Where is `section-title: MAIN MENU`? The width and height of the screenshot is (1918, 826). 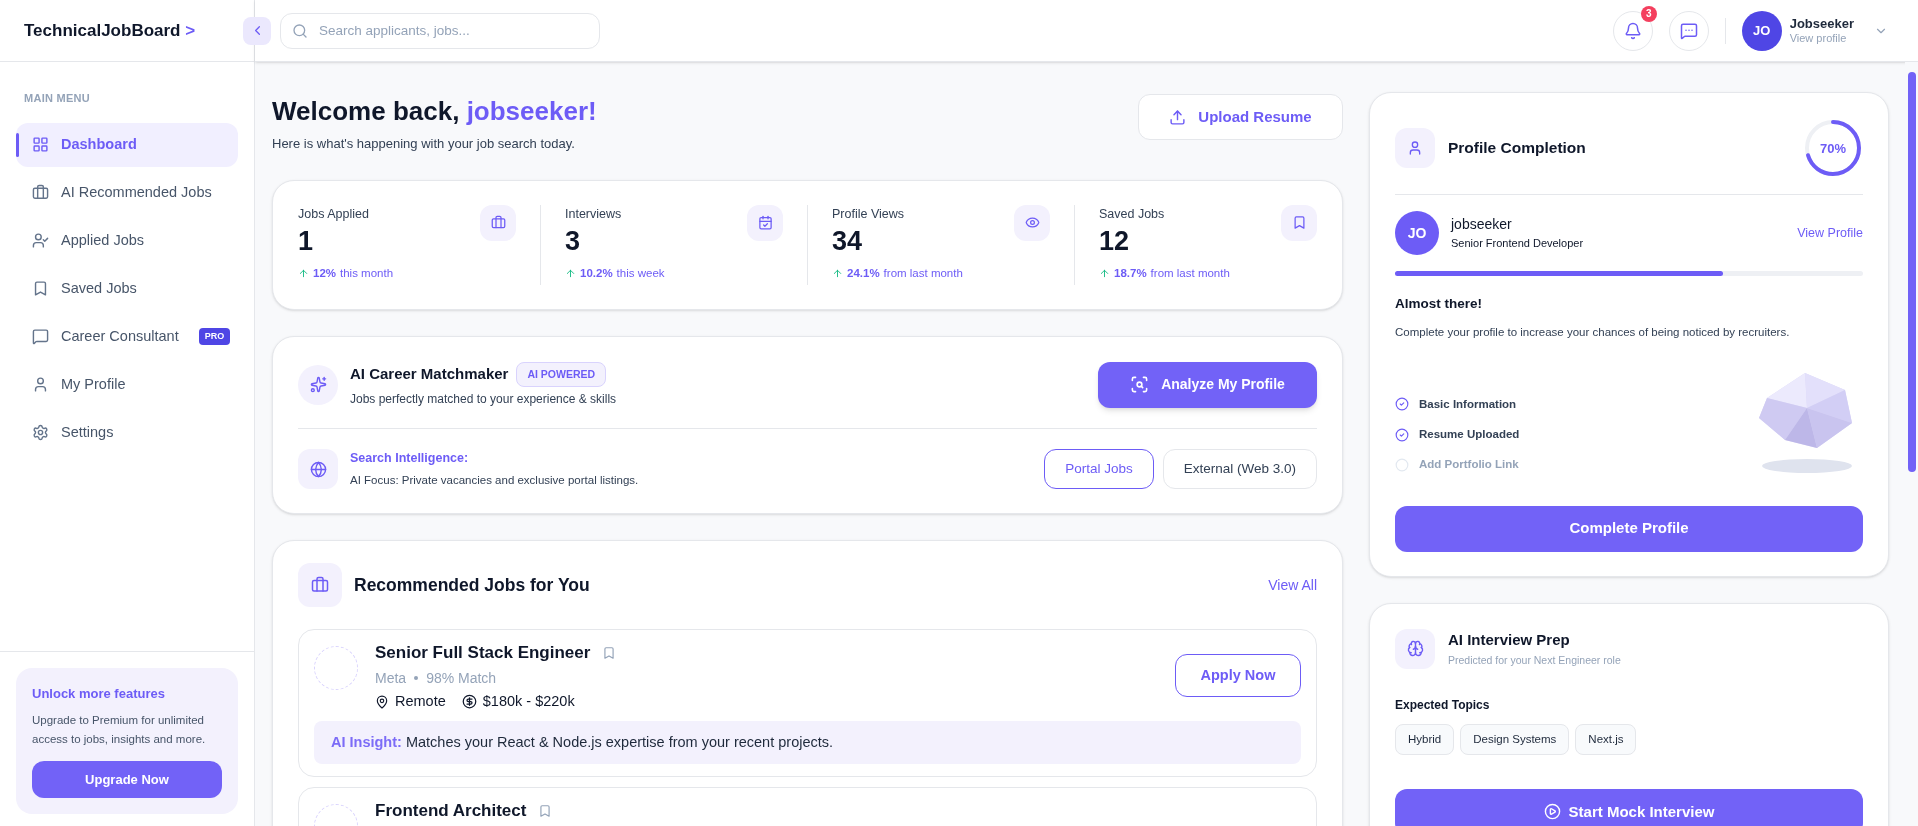 section-title: MAIN MENU is located at coordinates (57, 98).